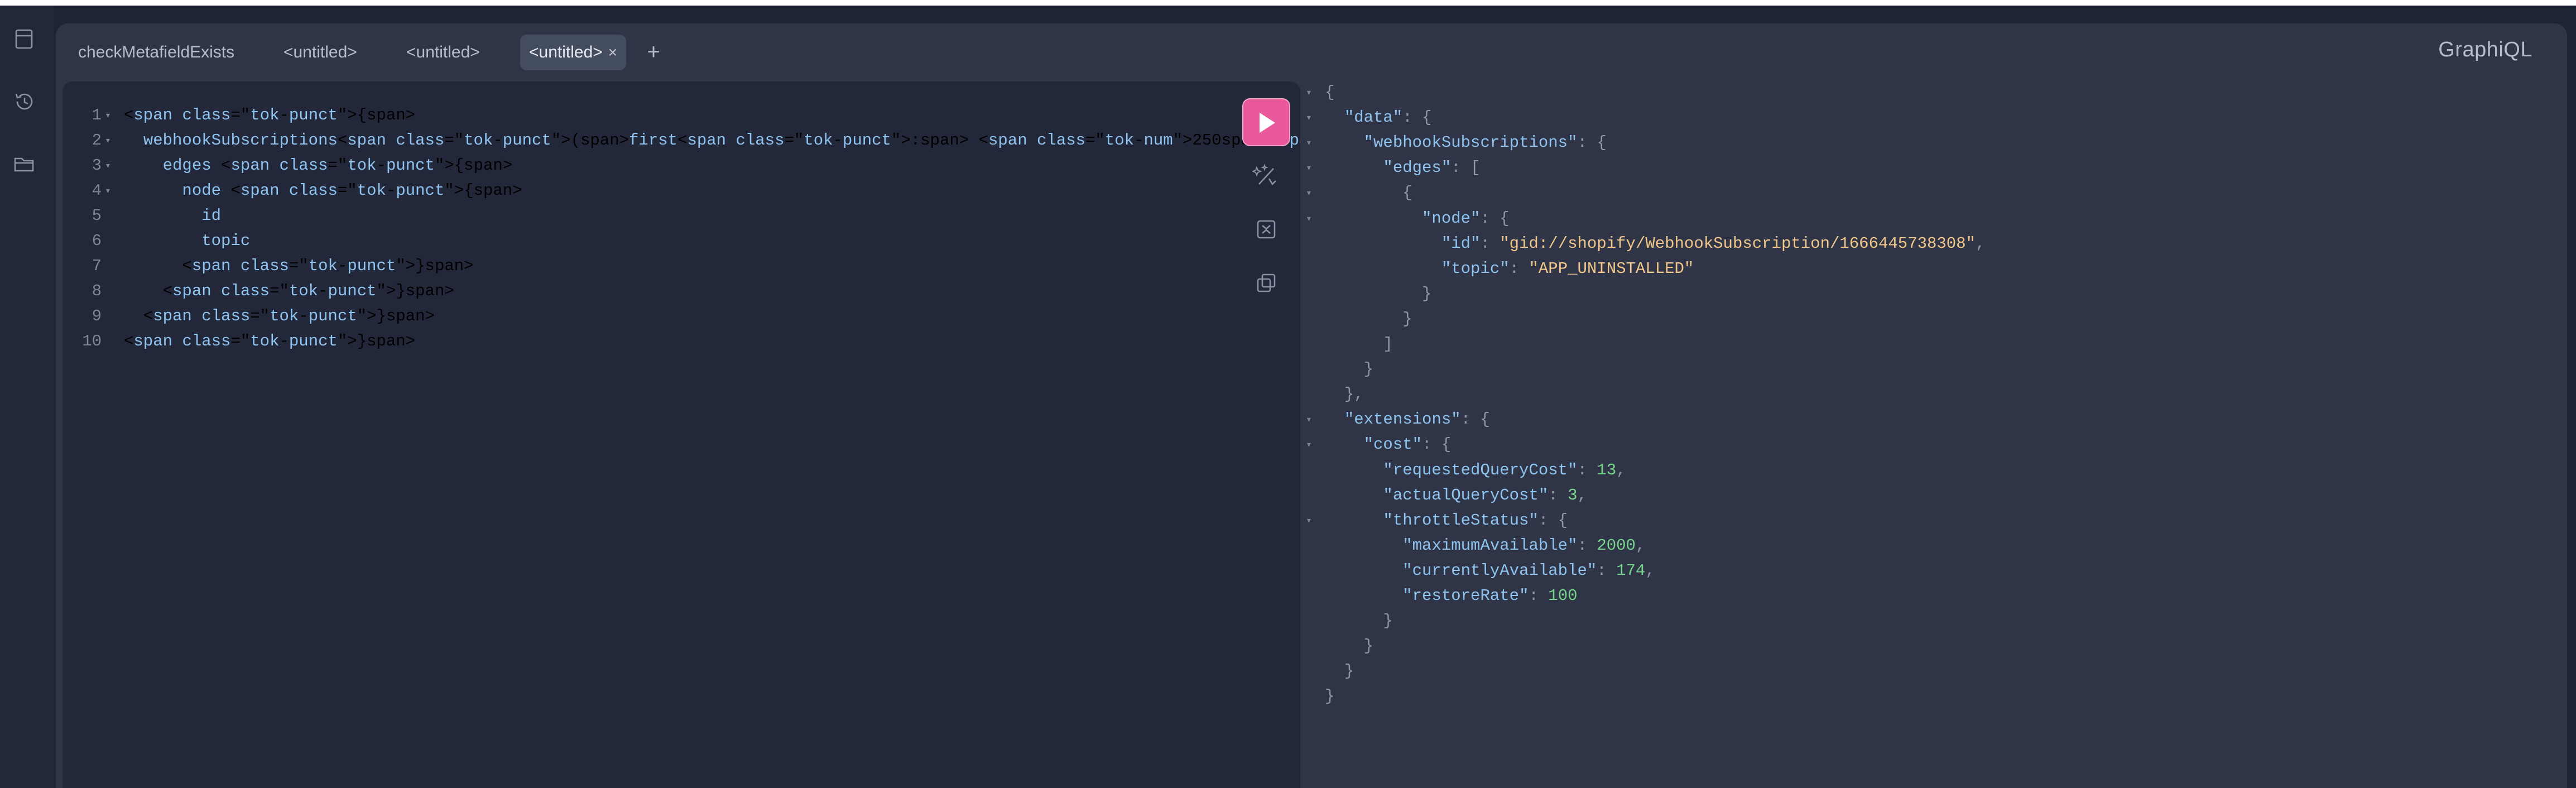 The width and height of the screenshot is (2576, 788). Describe the element at coordinates (24, 164) in the screenshot. I see `folder-icon` at that location.